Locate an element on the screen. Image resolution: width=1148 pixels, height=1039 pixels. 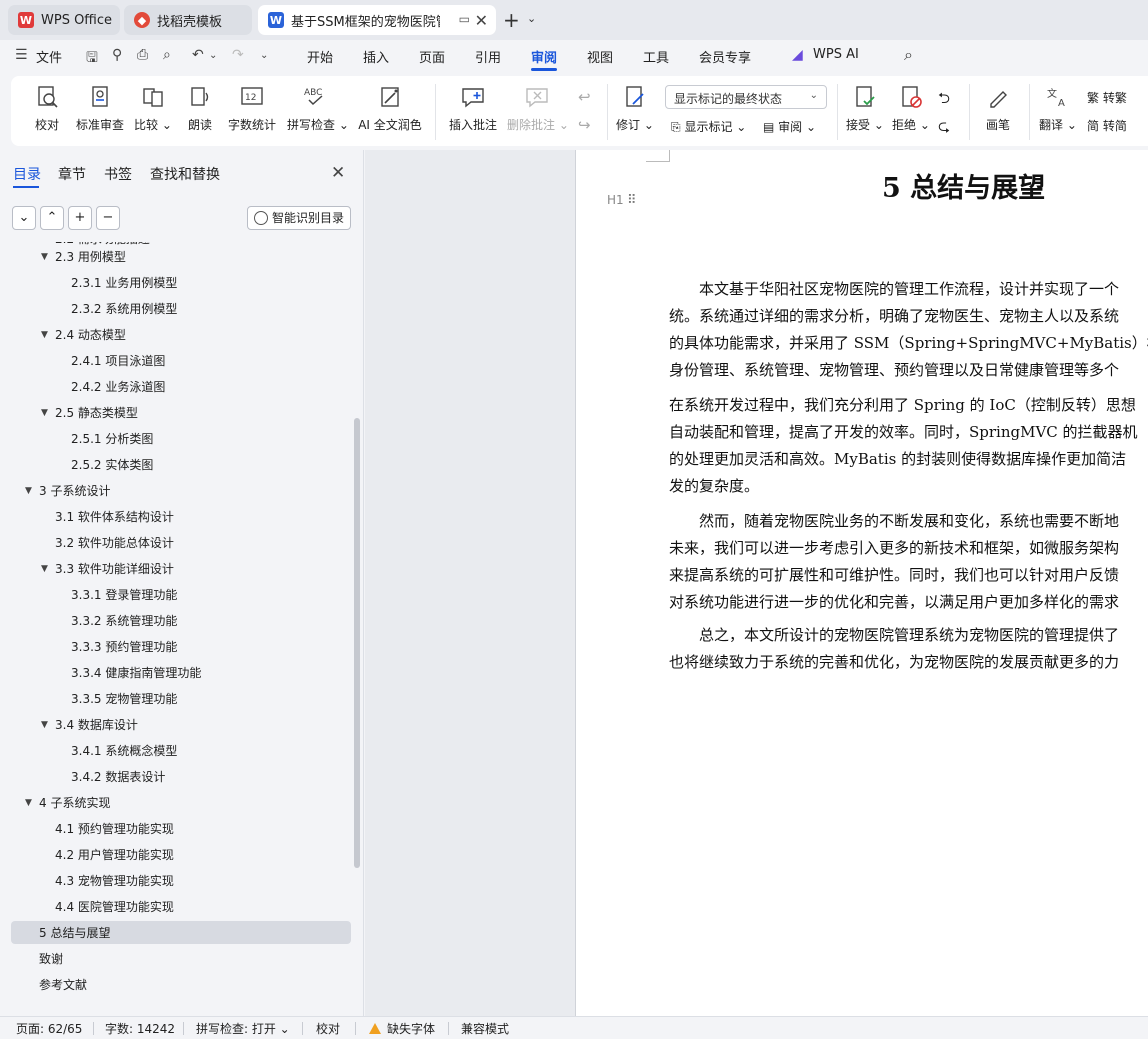
review-pane-button: ▤ 审阅 ⌄ is located at coordinates (789, 126).